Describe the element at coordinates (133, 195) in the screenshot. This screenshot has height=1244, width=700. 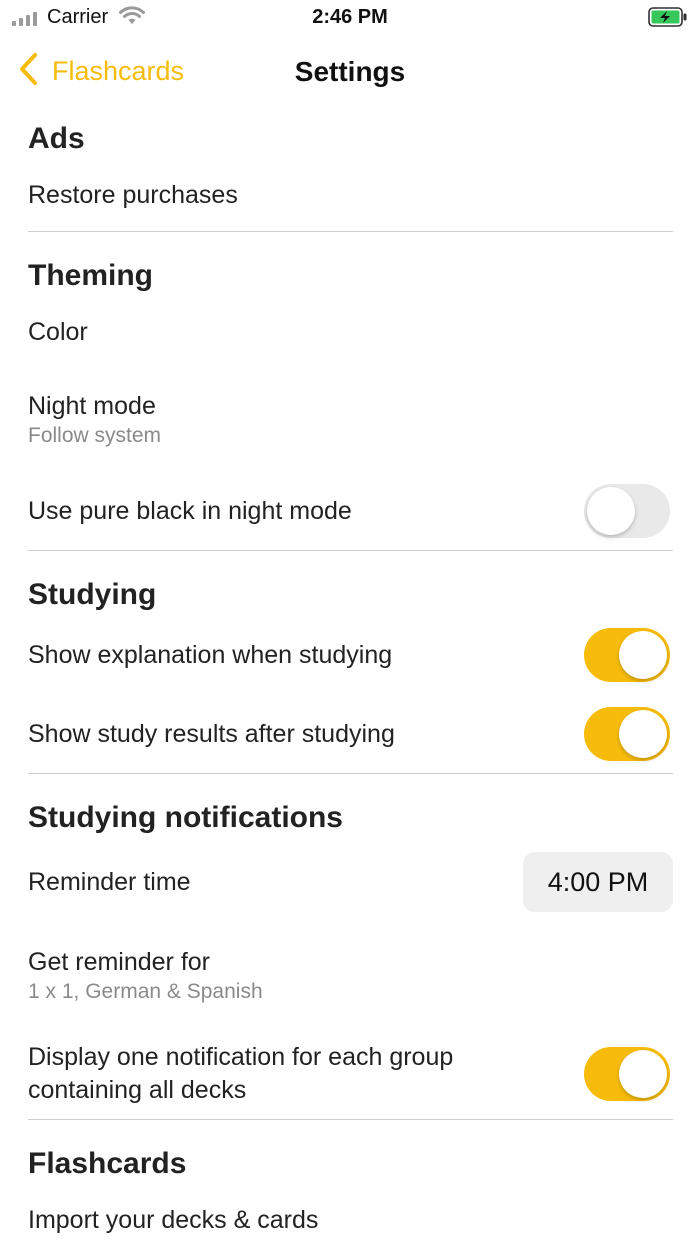
I see `restore-purchases-row: Restore purchases` at that location.